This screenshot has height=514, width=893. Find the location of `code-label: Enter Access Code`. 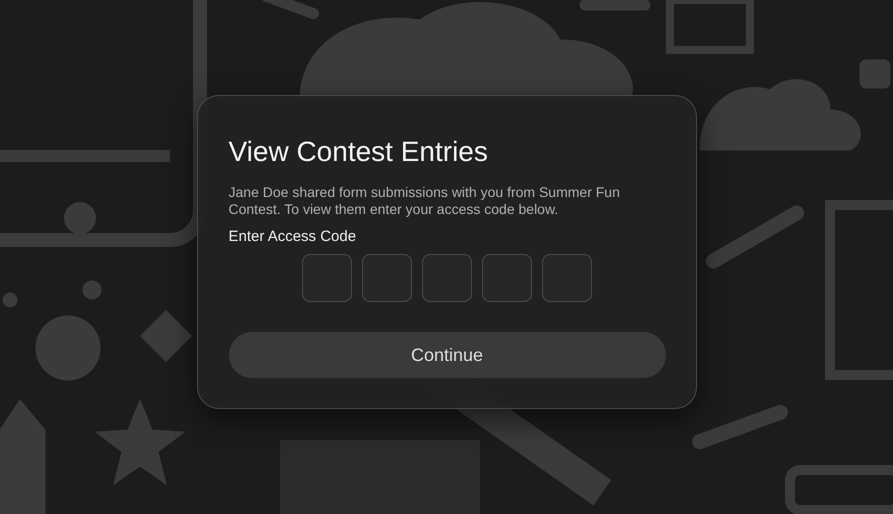

code-label: Enter Access Code is located at coordinates (293, 236).